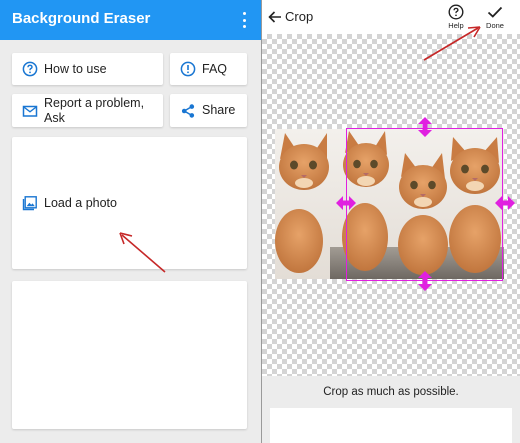  Describe the element at coordinates (75, 69) in the screenshot. I see `how-to-use-label: How to use` at that location.